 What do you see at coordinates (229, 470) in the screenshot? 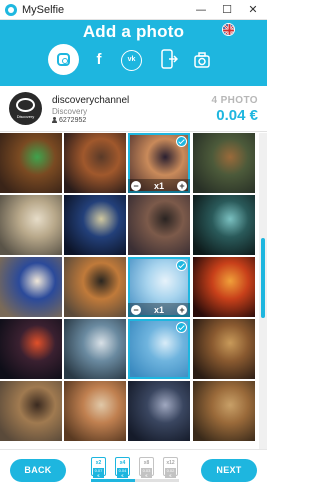
I see `next-button: NEXT` at bounding box center [229, 470].